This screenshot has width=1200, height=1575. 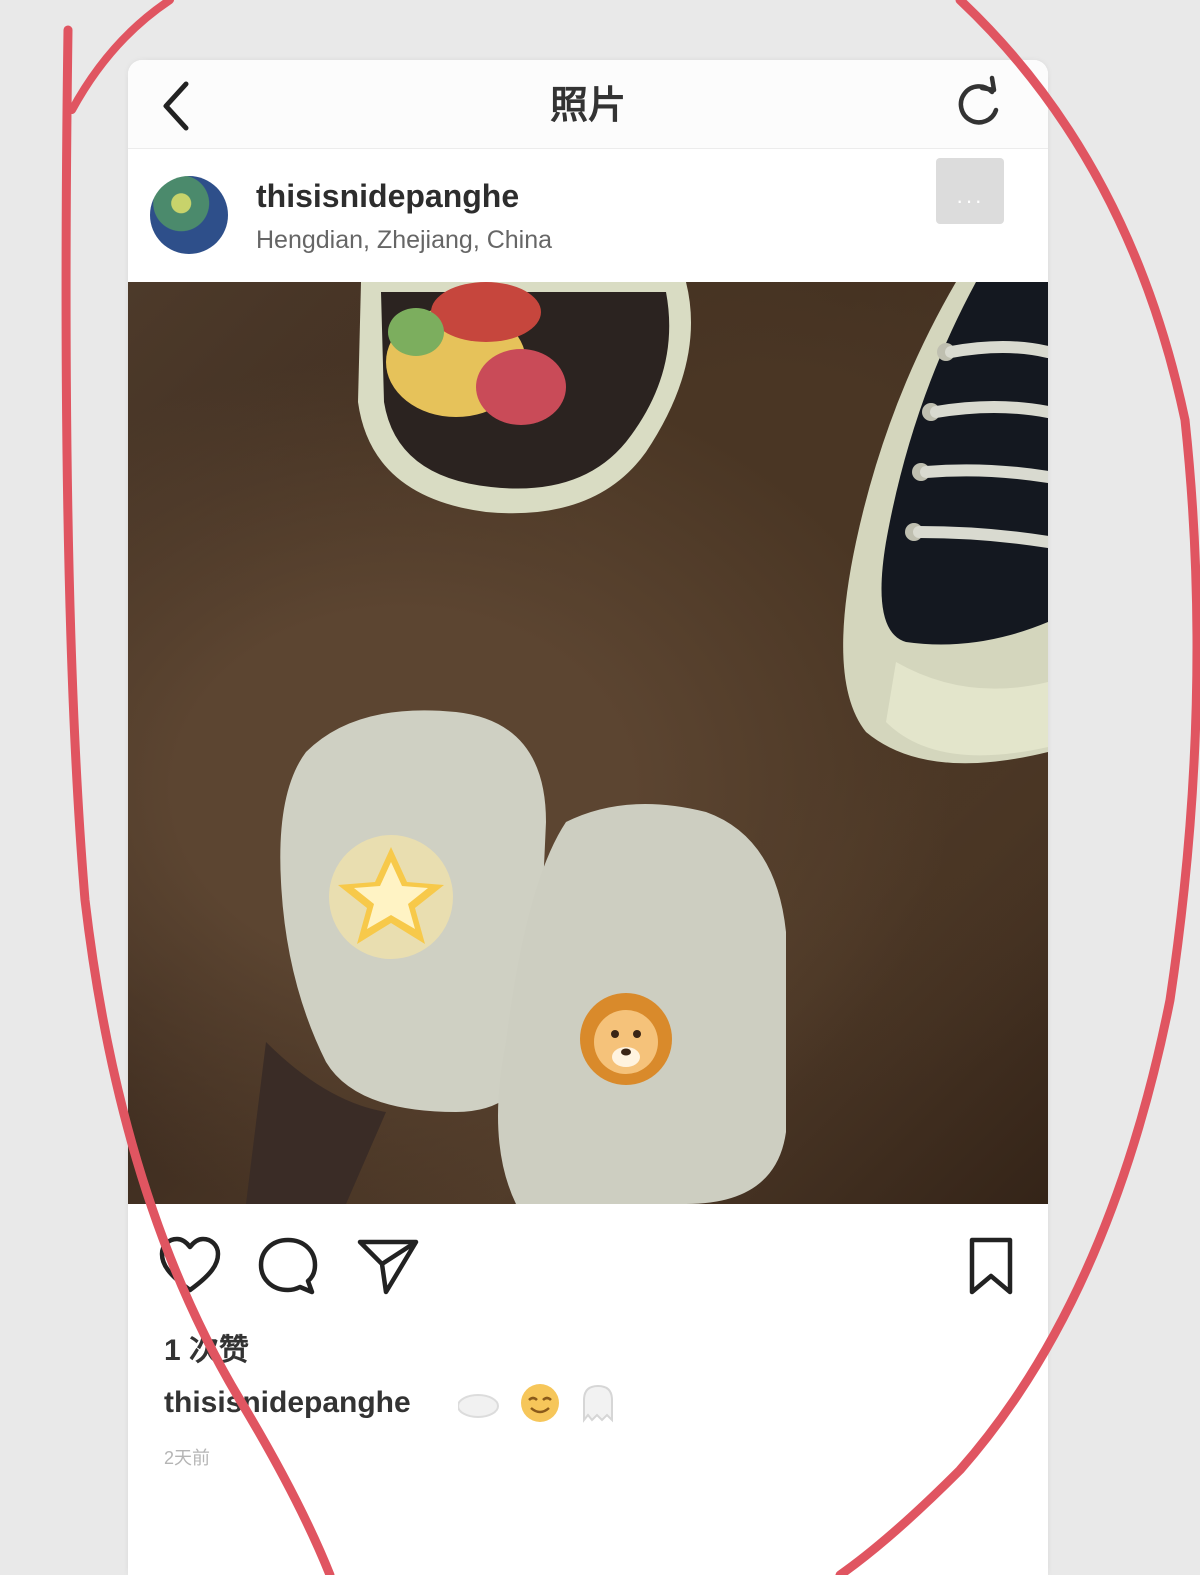 I want to click on cloud-icon, so click(x=478, y=1406).